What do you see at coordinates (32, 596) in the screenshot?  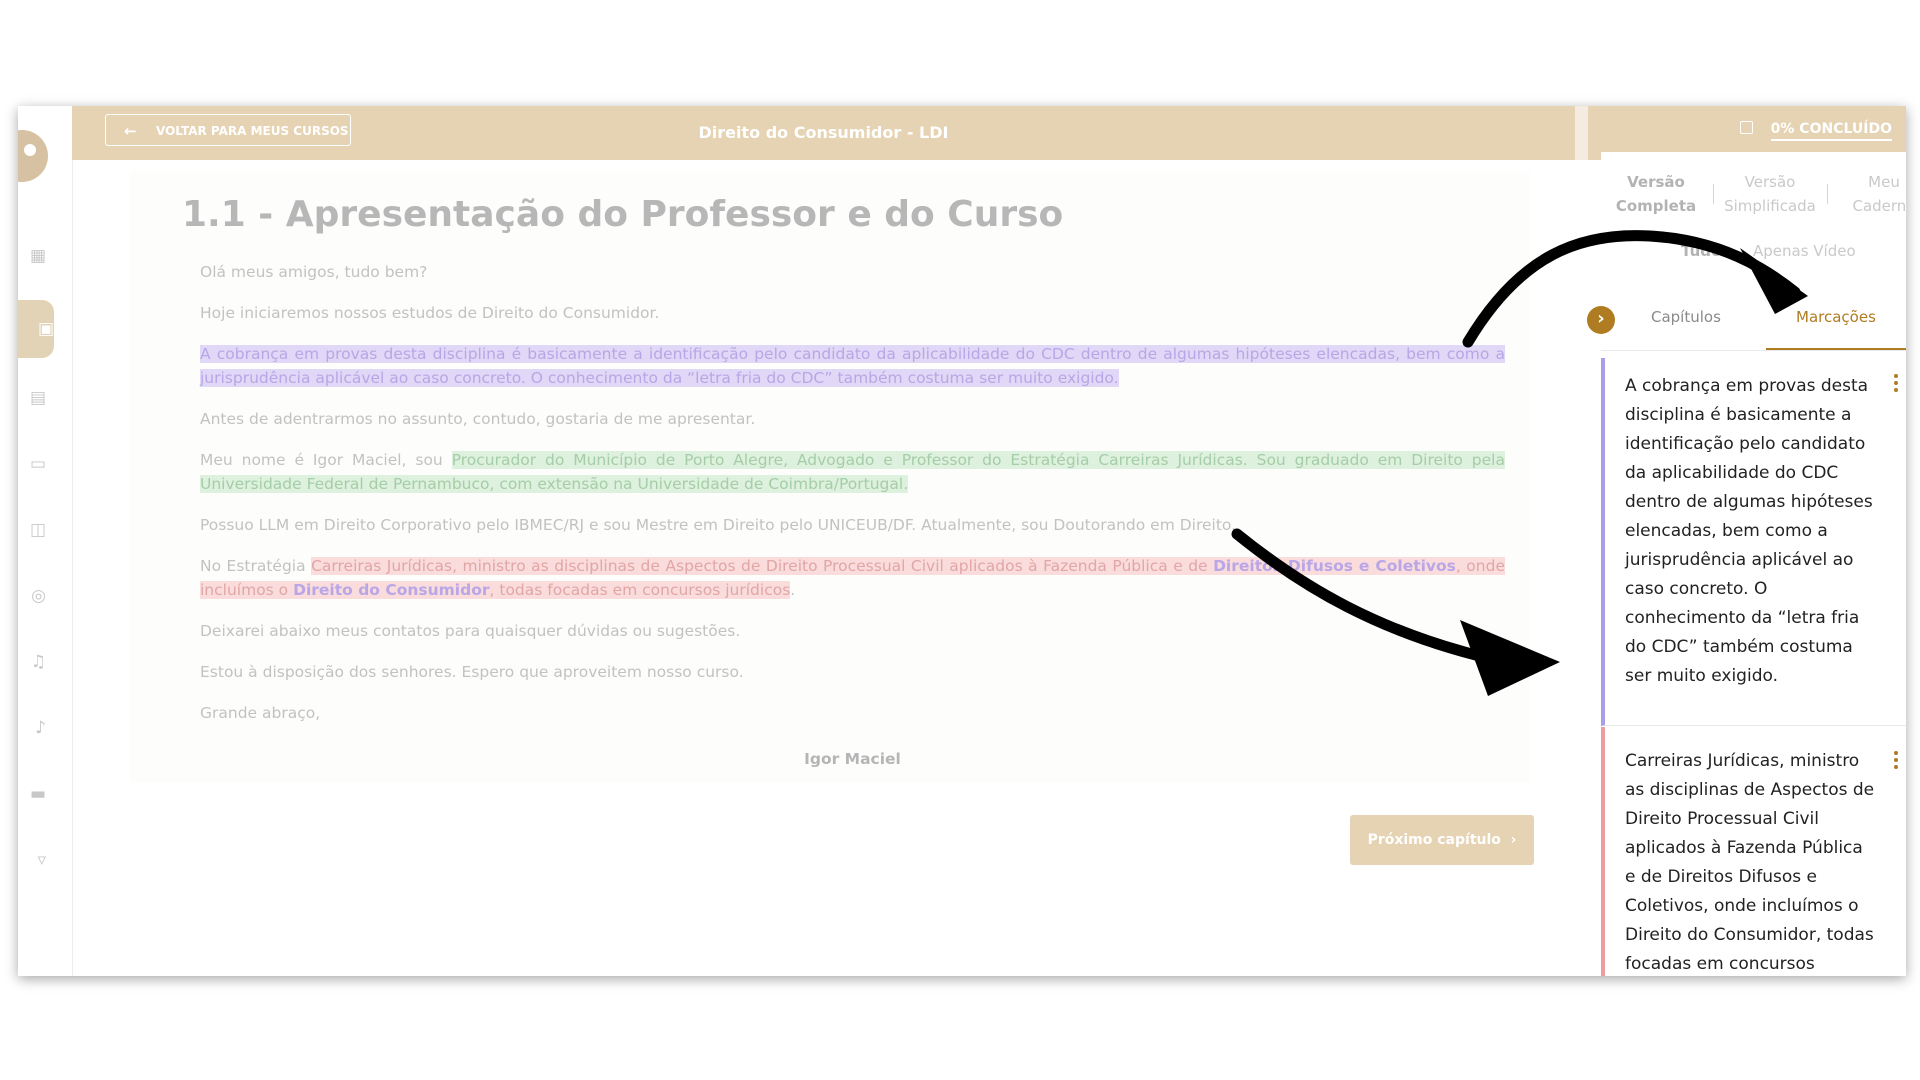 I see `target-nav-icon: ◎` at bounding box center [32, 596].